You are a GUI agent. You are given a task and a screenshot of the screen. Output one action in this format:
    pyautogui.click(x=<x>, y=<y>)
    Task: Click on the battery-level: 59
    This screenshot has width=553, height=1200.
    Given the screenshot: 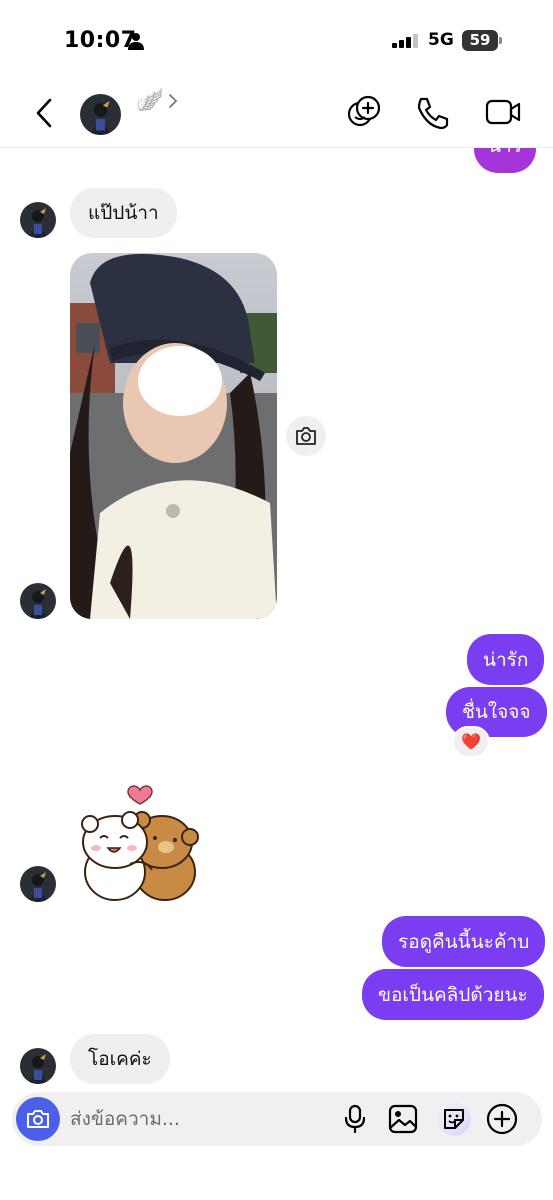 What is the action you would take?
    pyautogui.click(x=480, y=40)
    